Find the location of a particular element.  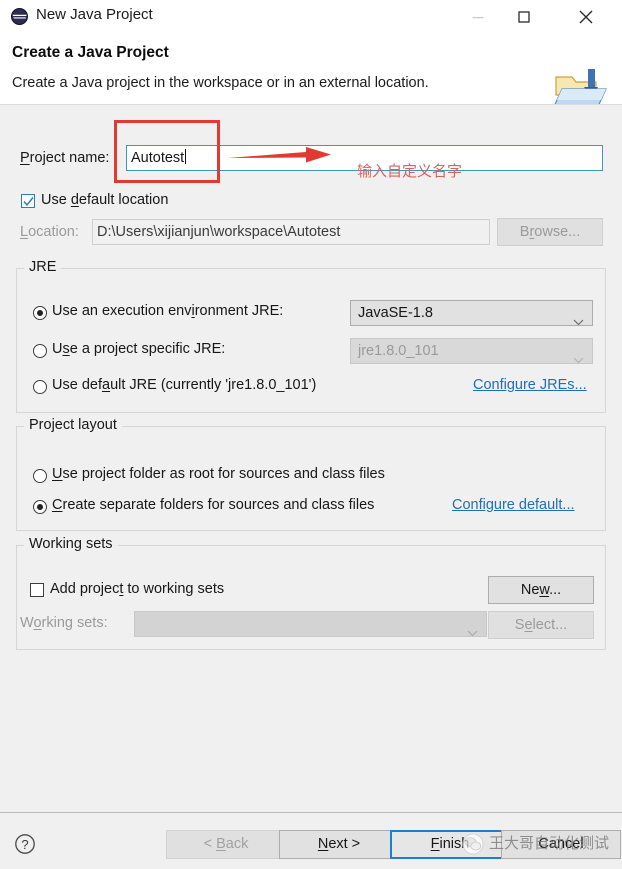

project-layout-group-title: Project layout is located at coordinates (73, 425).